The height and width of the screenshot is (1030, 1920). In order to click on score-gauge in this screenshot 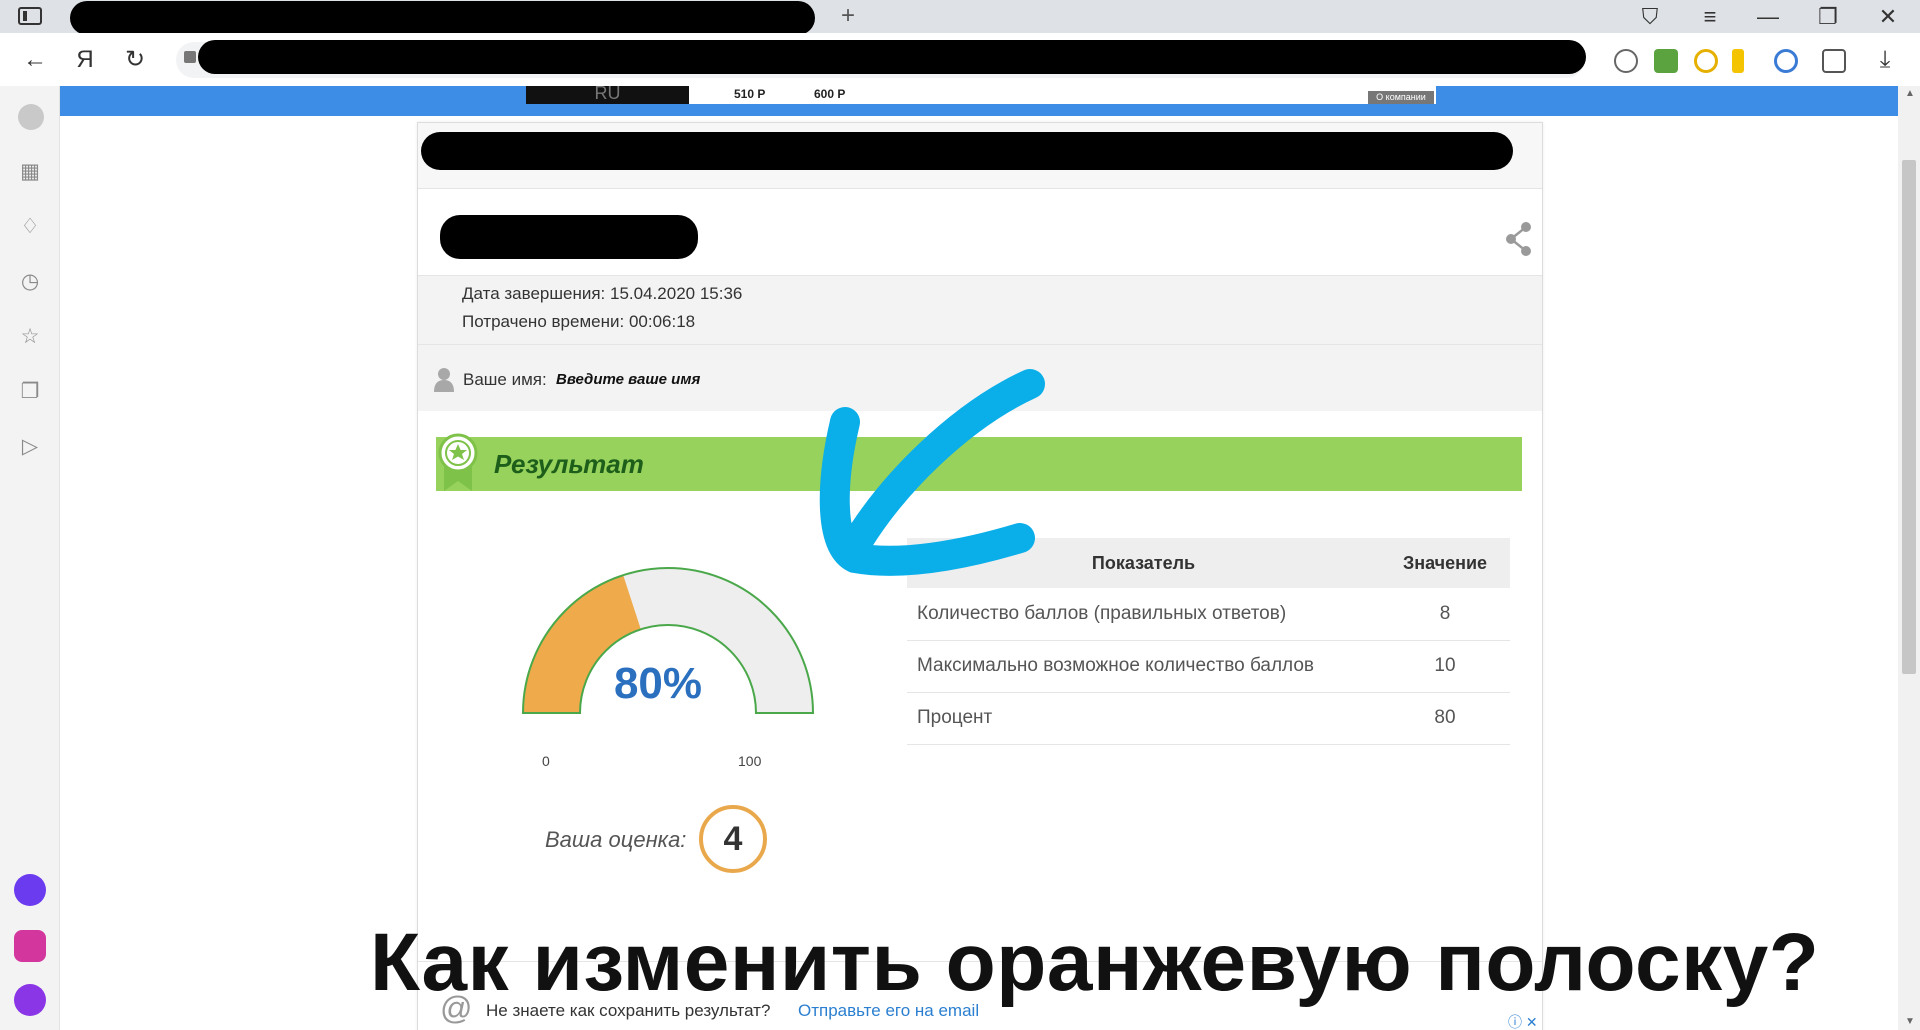, I will do `click(668, 640)`.